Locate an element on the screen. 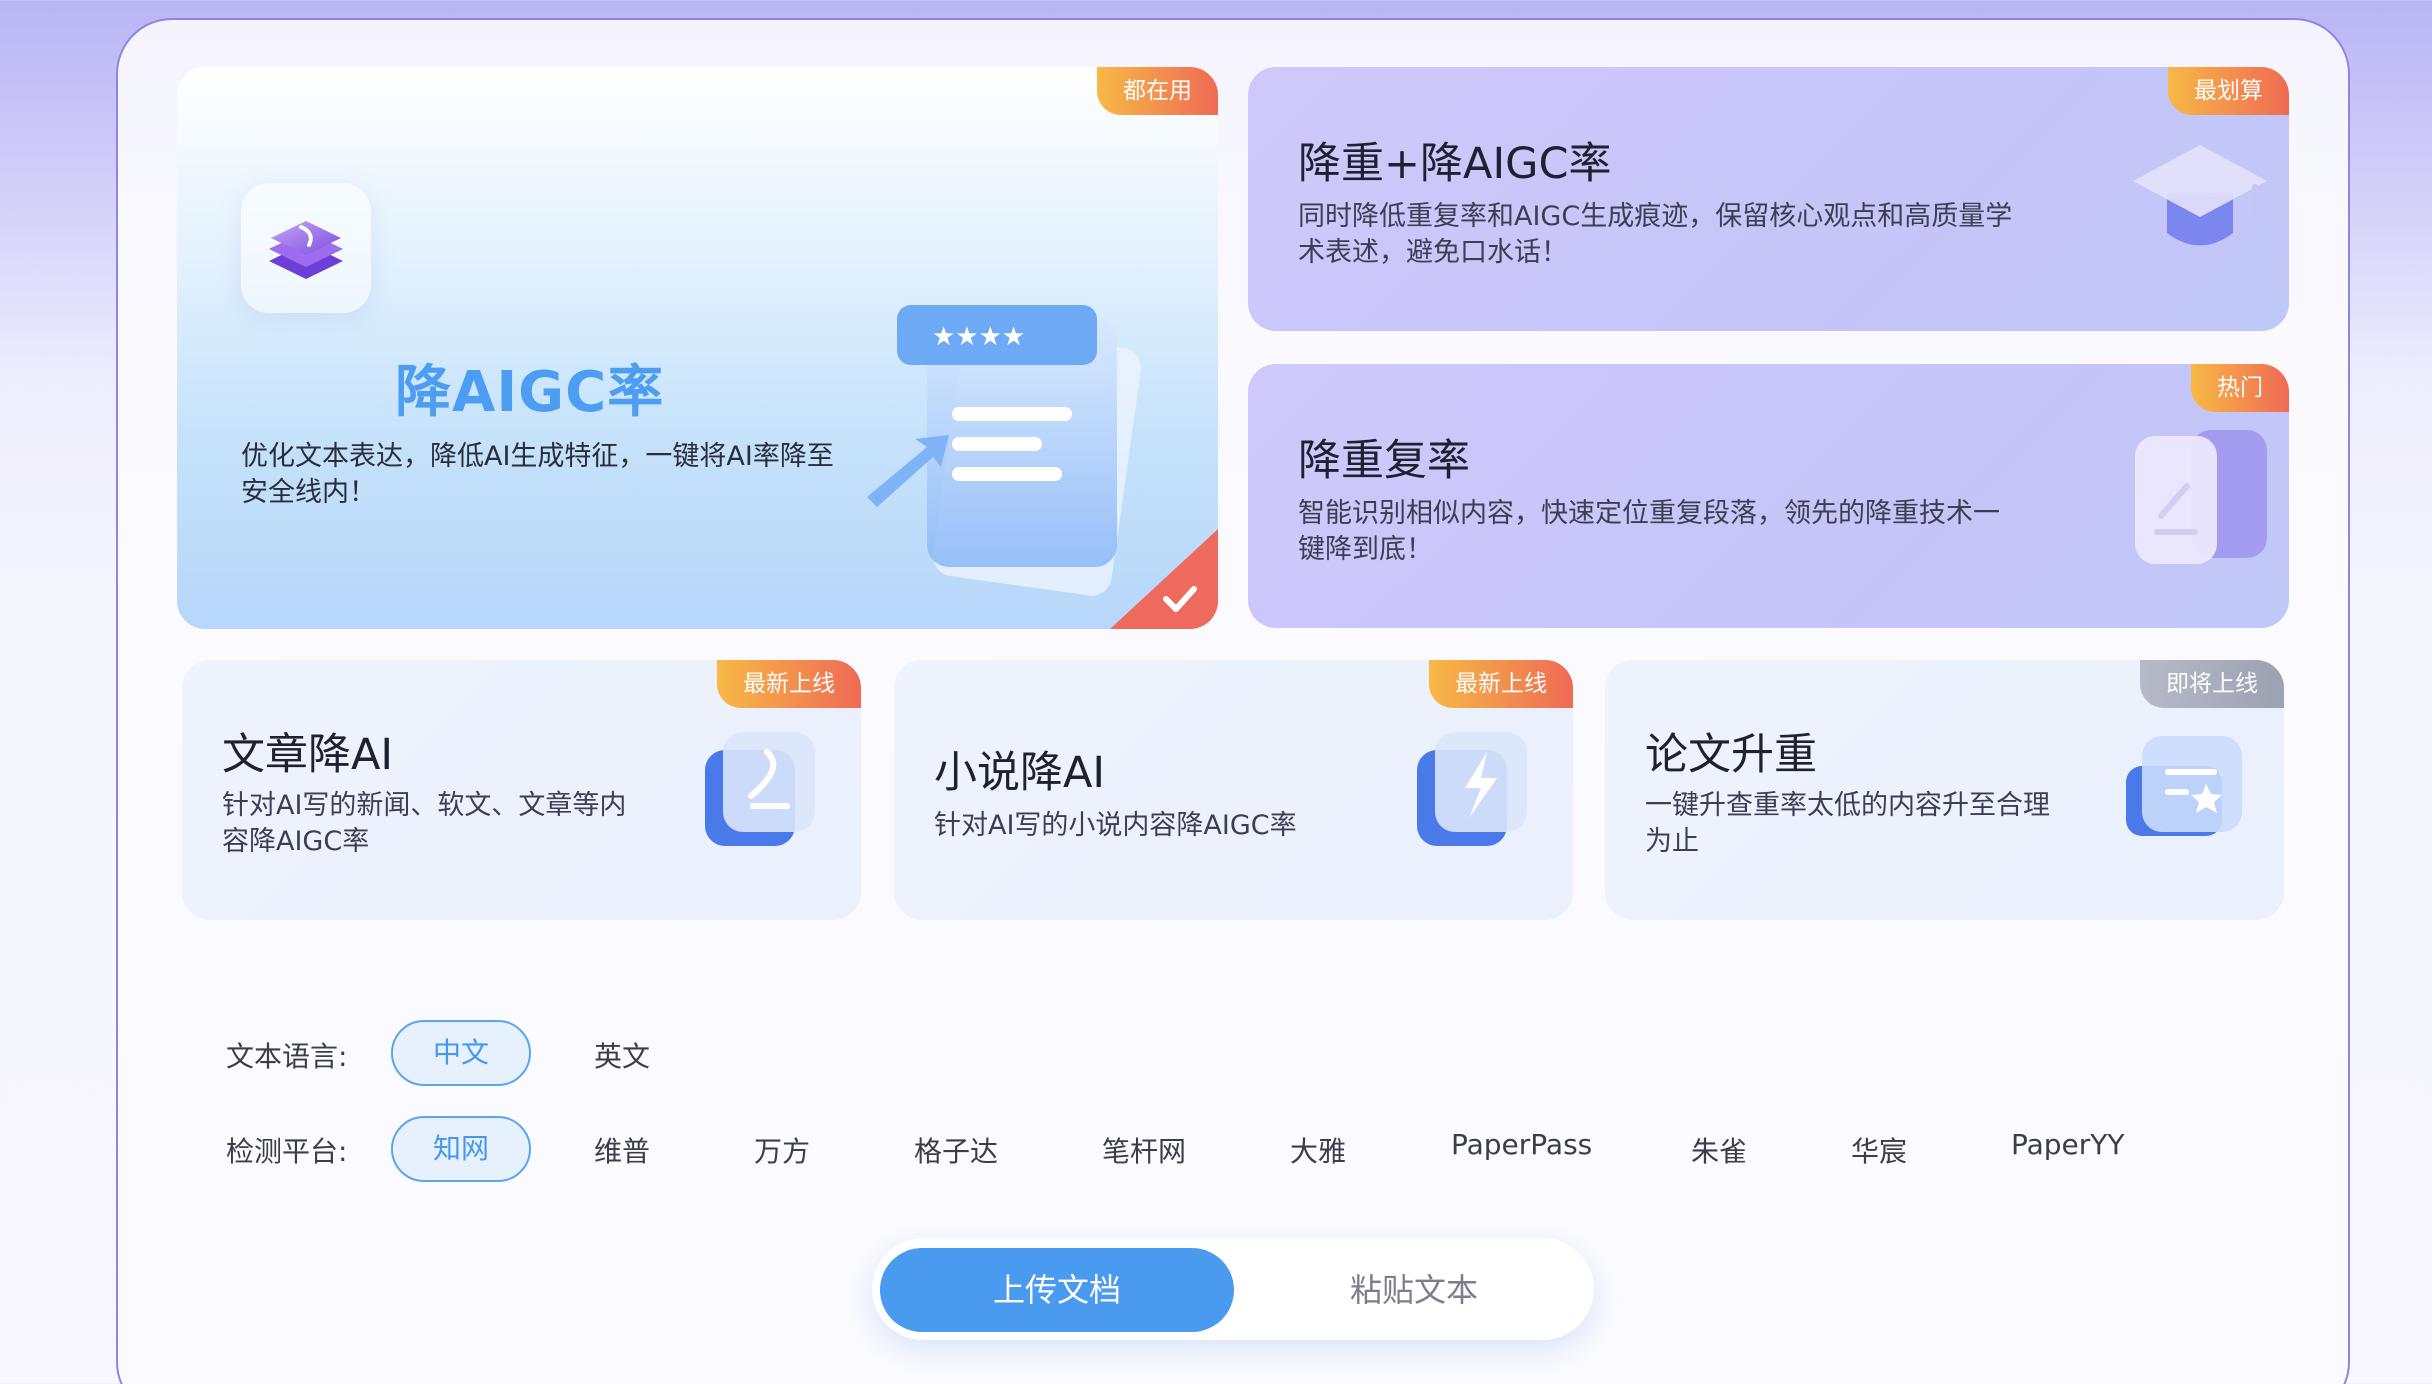 The image size is (2432, 1384). platform-option-vip: 维普 is located at coordinates (622, 1150).